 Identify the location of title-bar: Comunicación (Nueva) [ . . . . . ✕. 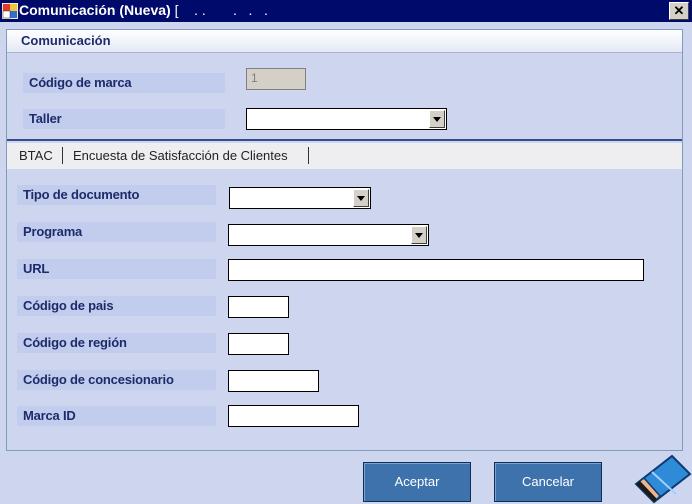
(346, 11).